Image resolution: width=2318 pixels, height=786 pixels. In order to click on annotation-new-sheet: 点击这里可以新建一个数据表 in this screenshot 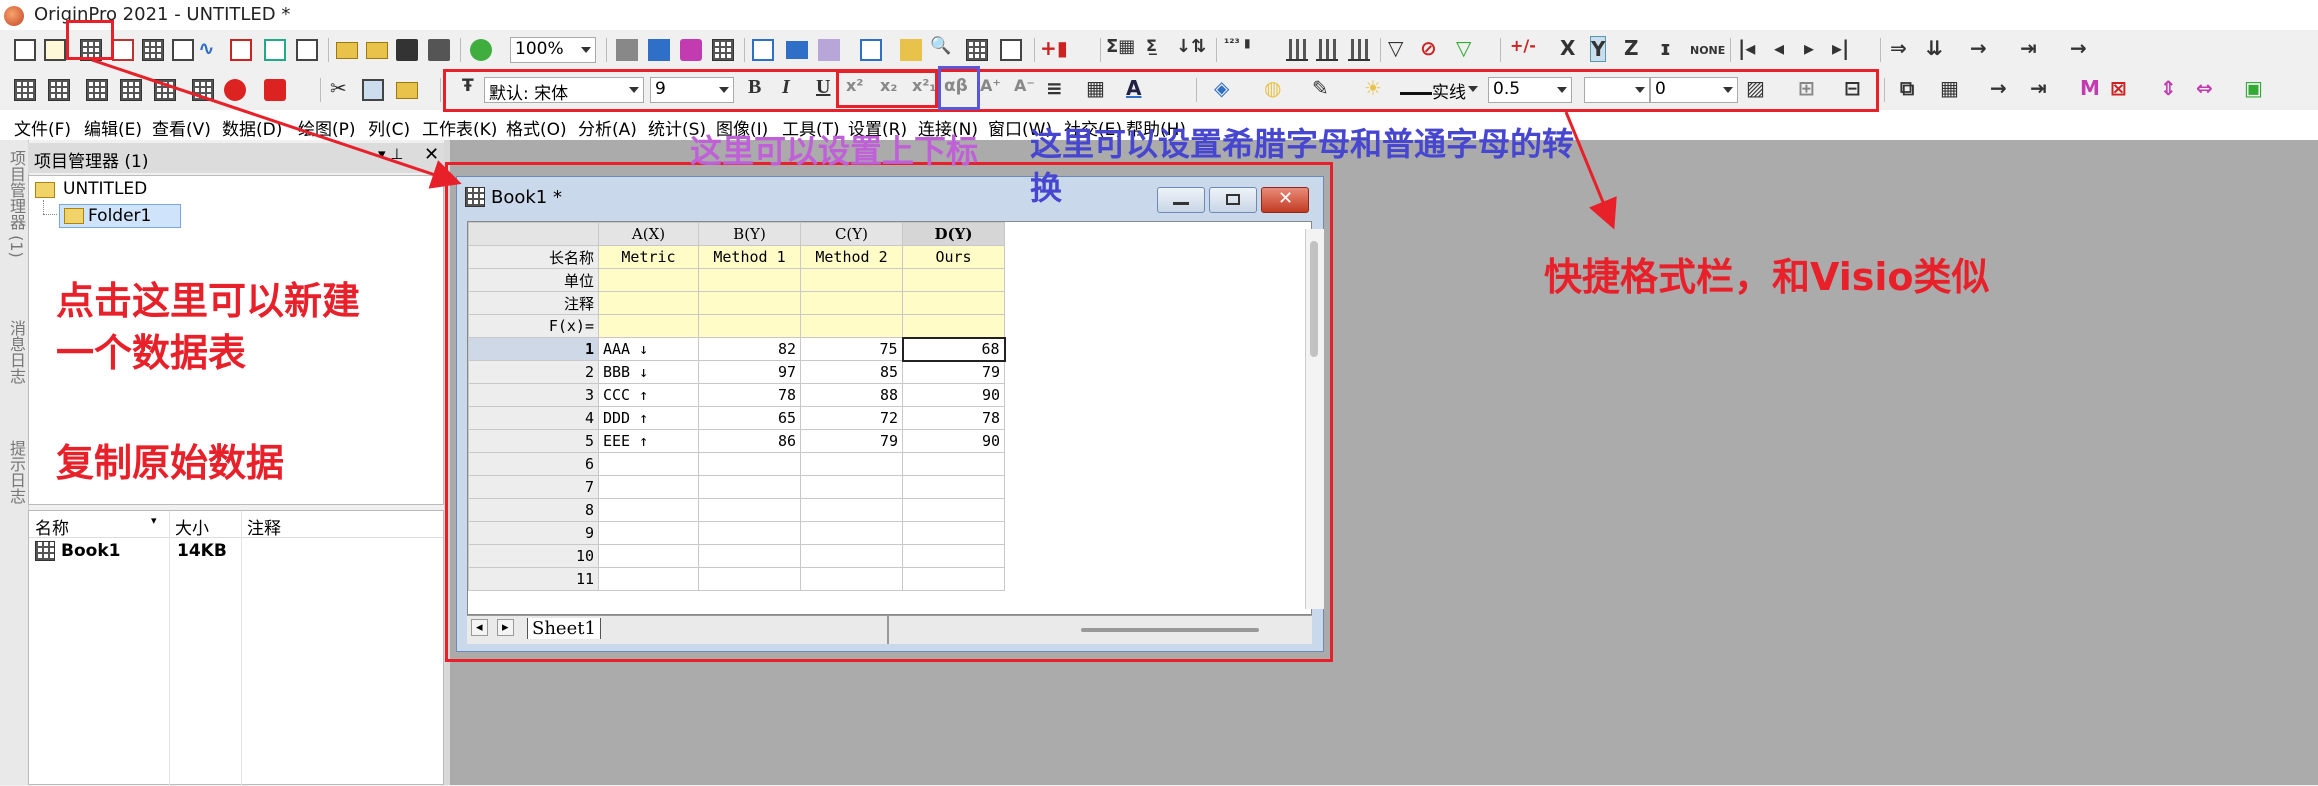, I will do `click(208, 327)`.